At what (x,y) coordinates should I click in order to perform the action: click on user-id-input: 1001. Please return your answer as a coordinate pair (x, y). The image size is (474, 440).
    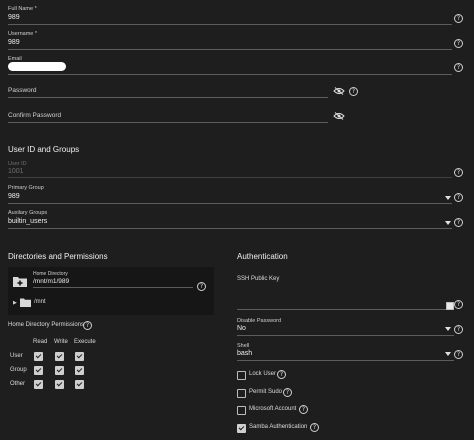
    Looking at the image, I should click on (16, 171).